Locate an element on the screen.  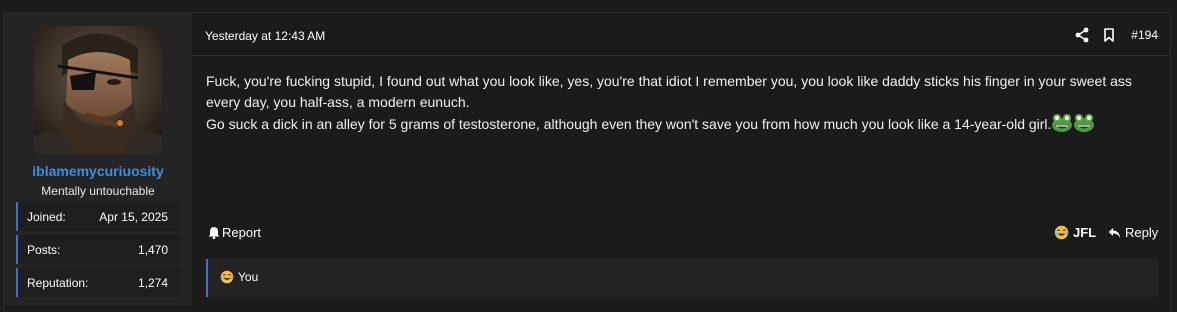
reaction-jfl-button: JFL is located at coordinates (1075, 232).